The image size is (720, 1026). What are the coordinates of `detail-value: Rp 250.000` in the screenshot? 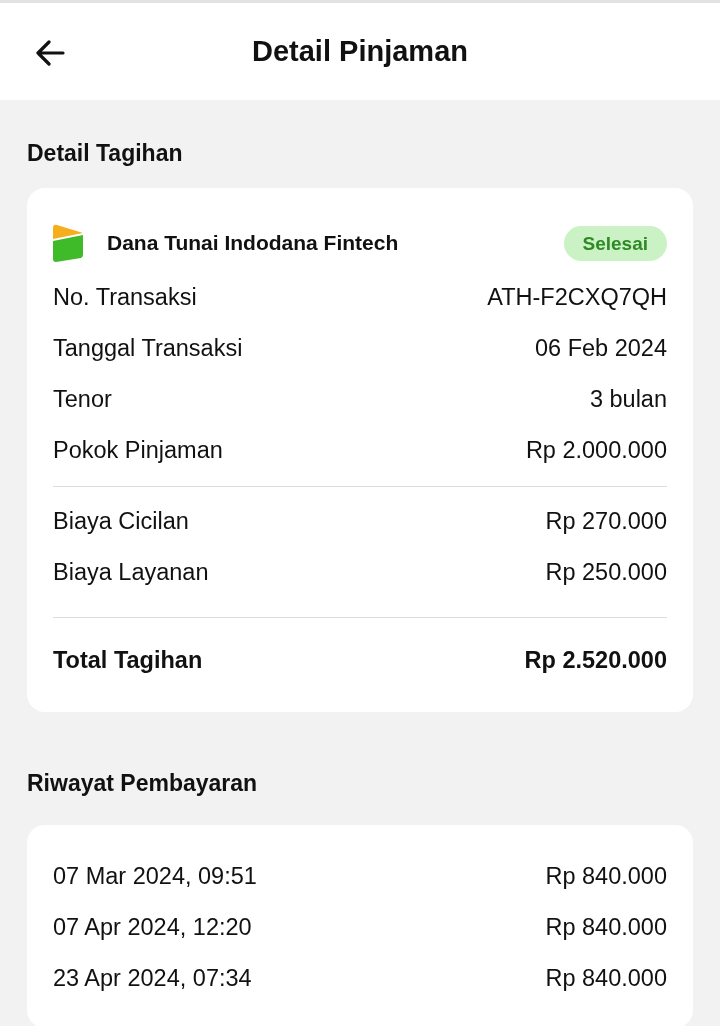 It's located at (606, 572).